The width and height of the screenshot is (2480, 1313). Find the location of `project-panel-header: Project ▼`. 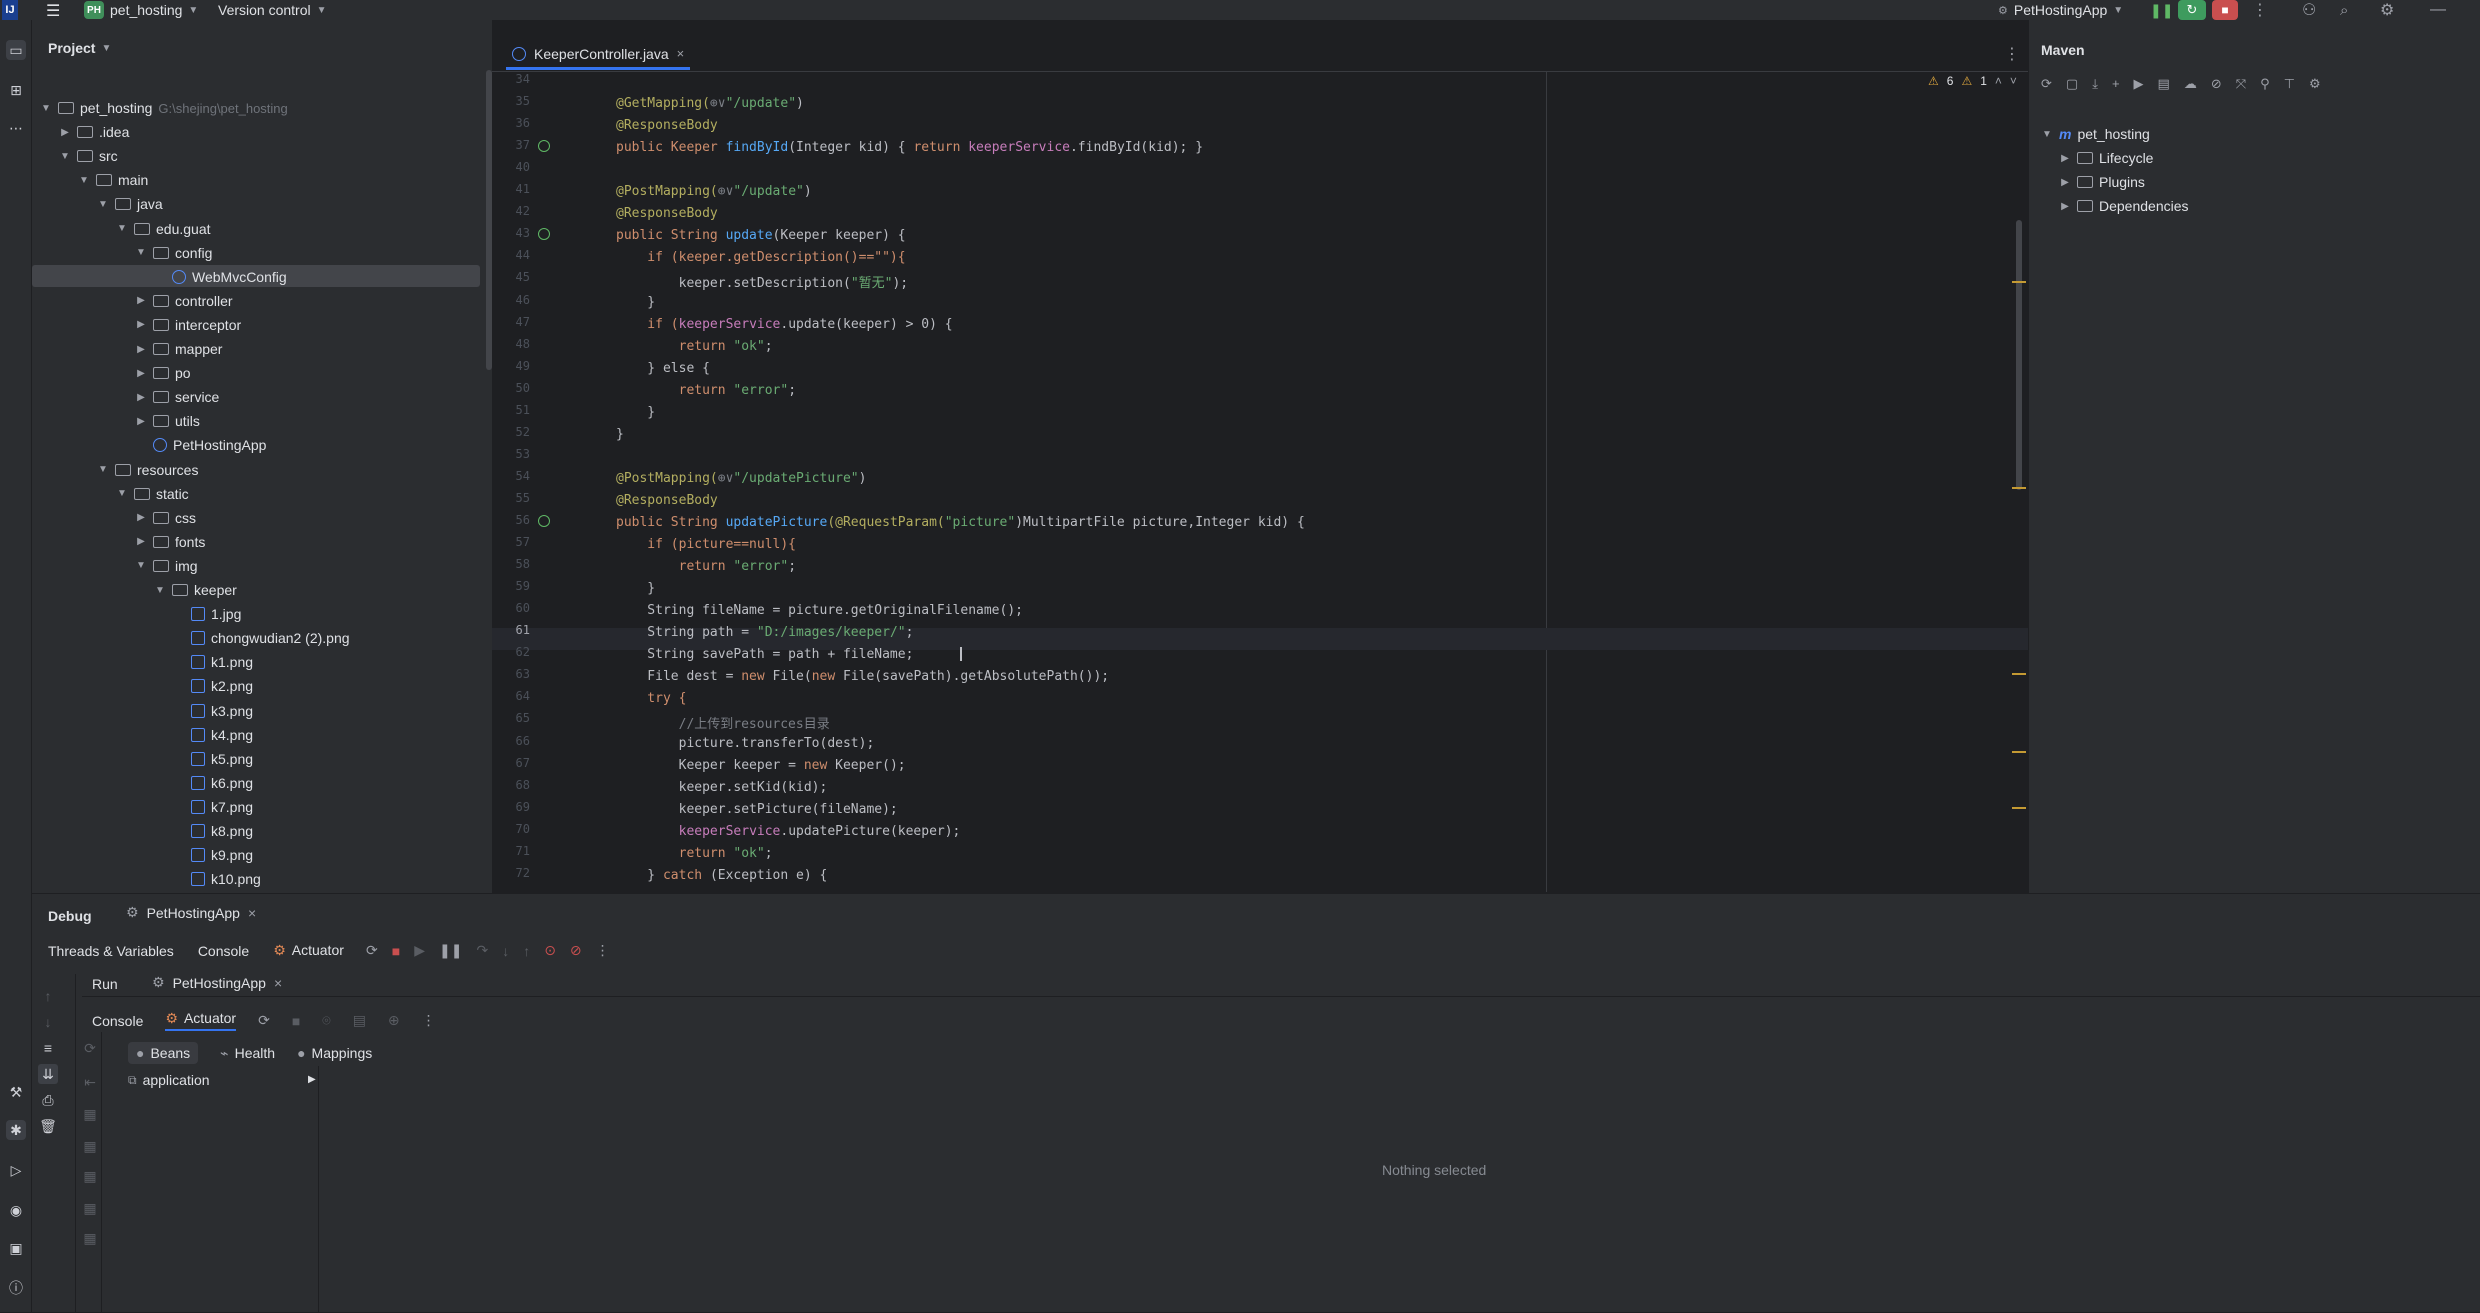

project-panel-header: Project ▼ is located at coordinates (79, 48).